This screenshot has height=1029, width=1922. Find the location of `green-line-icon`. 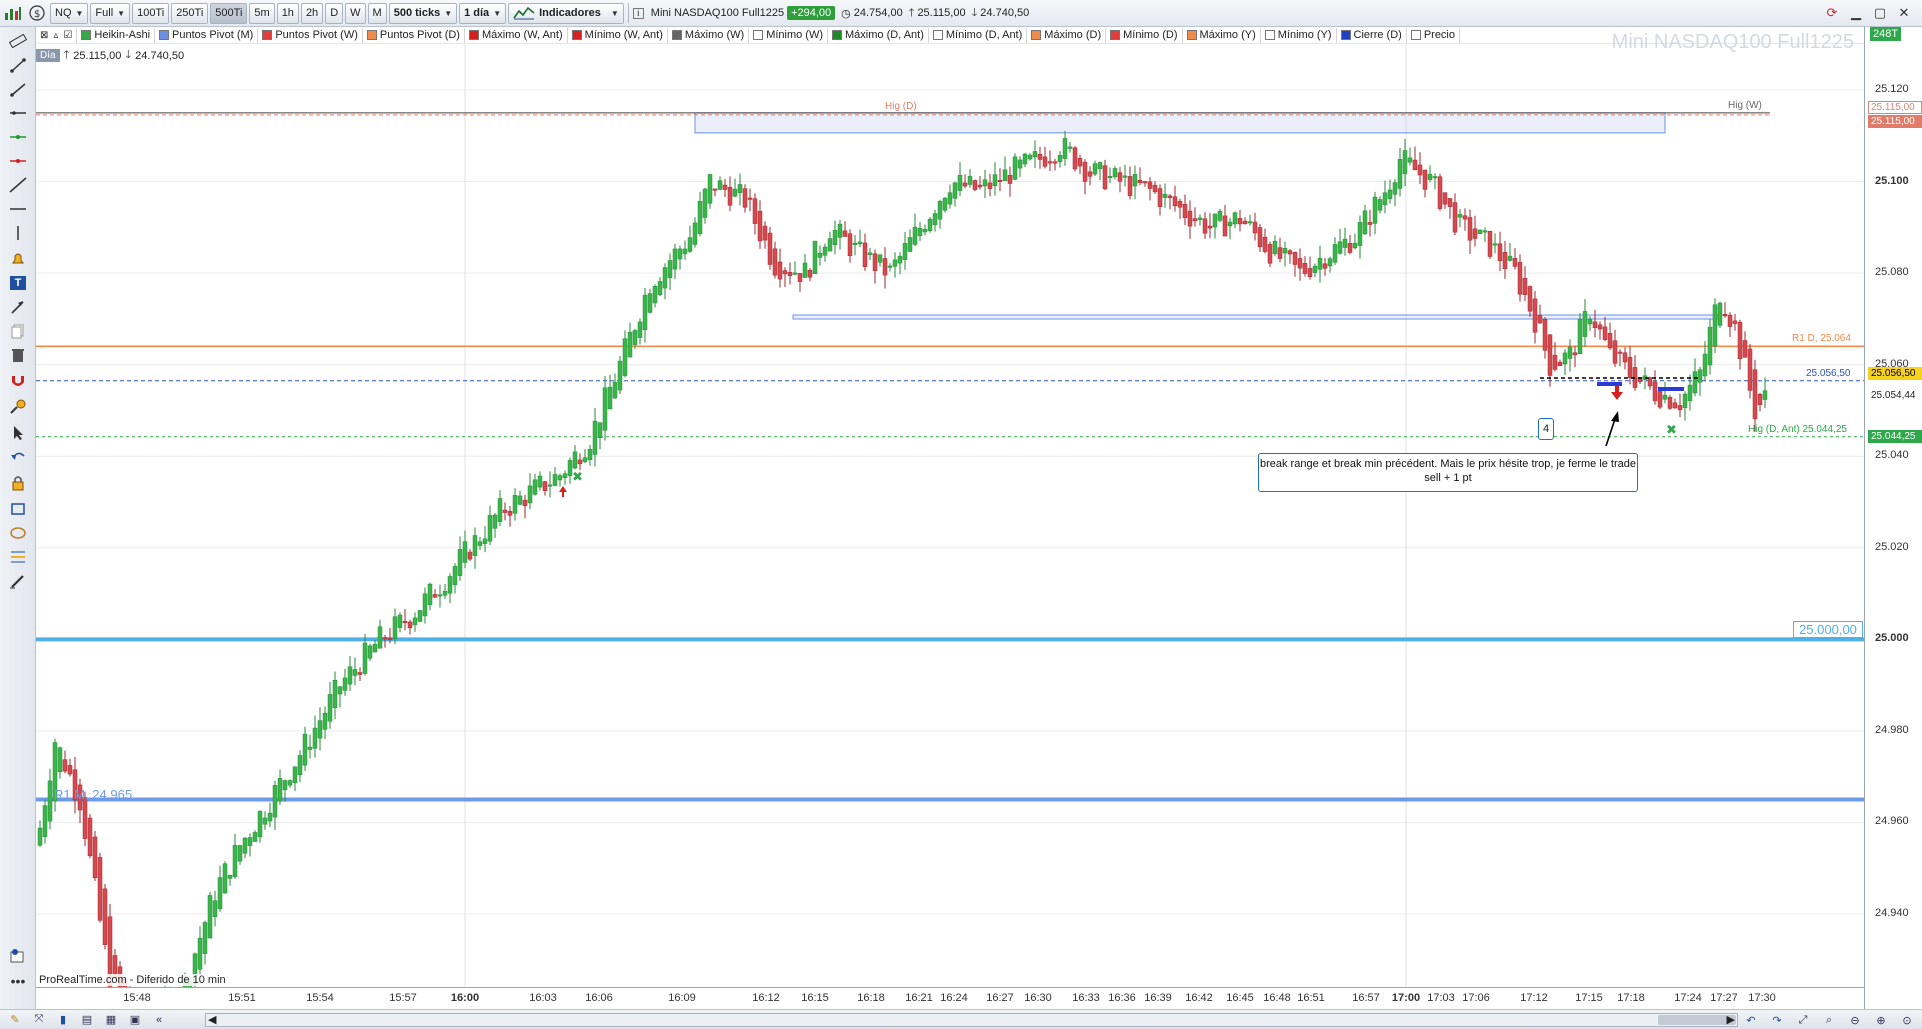

green-line-icon is located at coordinates (18, 137).